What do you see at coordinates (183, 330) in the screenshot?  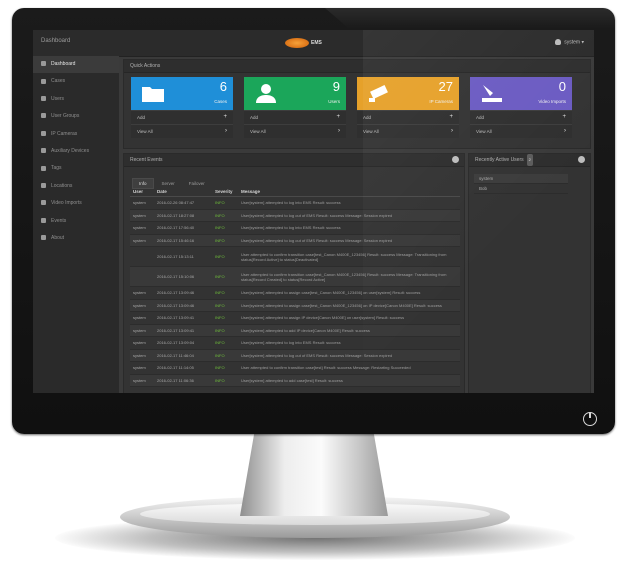 I see `cell-date: 2016-02-17 13:09:41` at bounding box center [183, 330].